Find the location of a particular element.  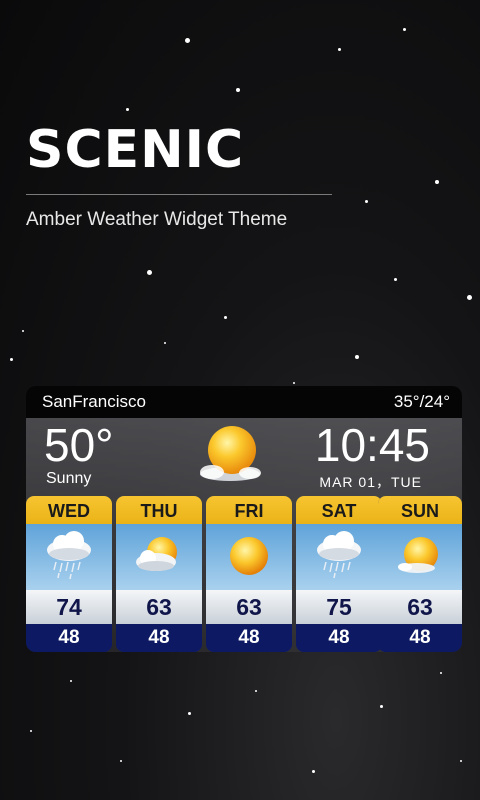

day-high-temp: 75 is located at coordinates (339, 607).